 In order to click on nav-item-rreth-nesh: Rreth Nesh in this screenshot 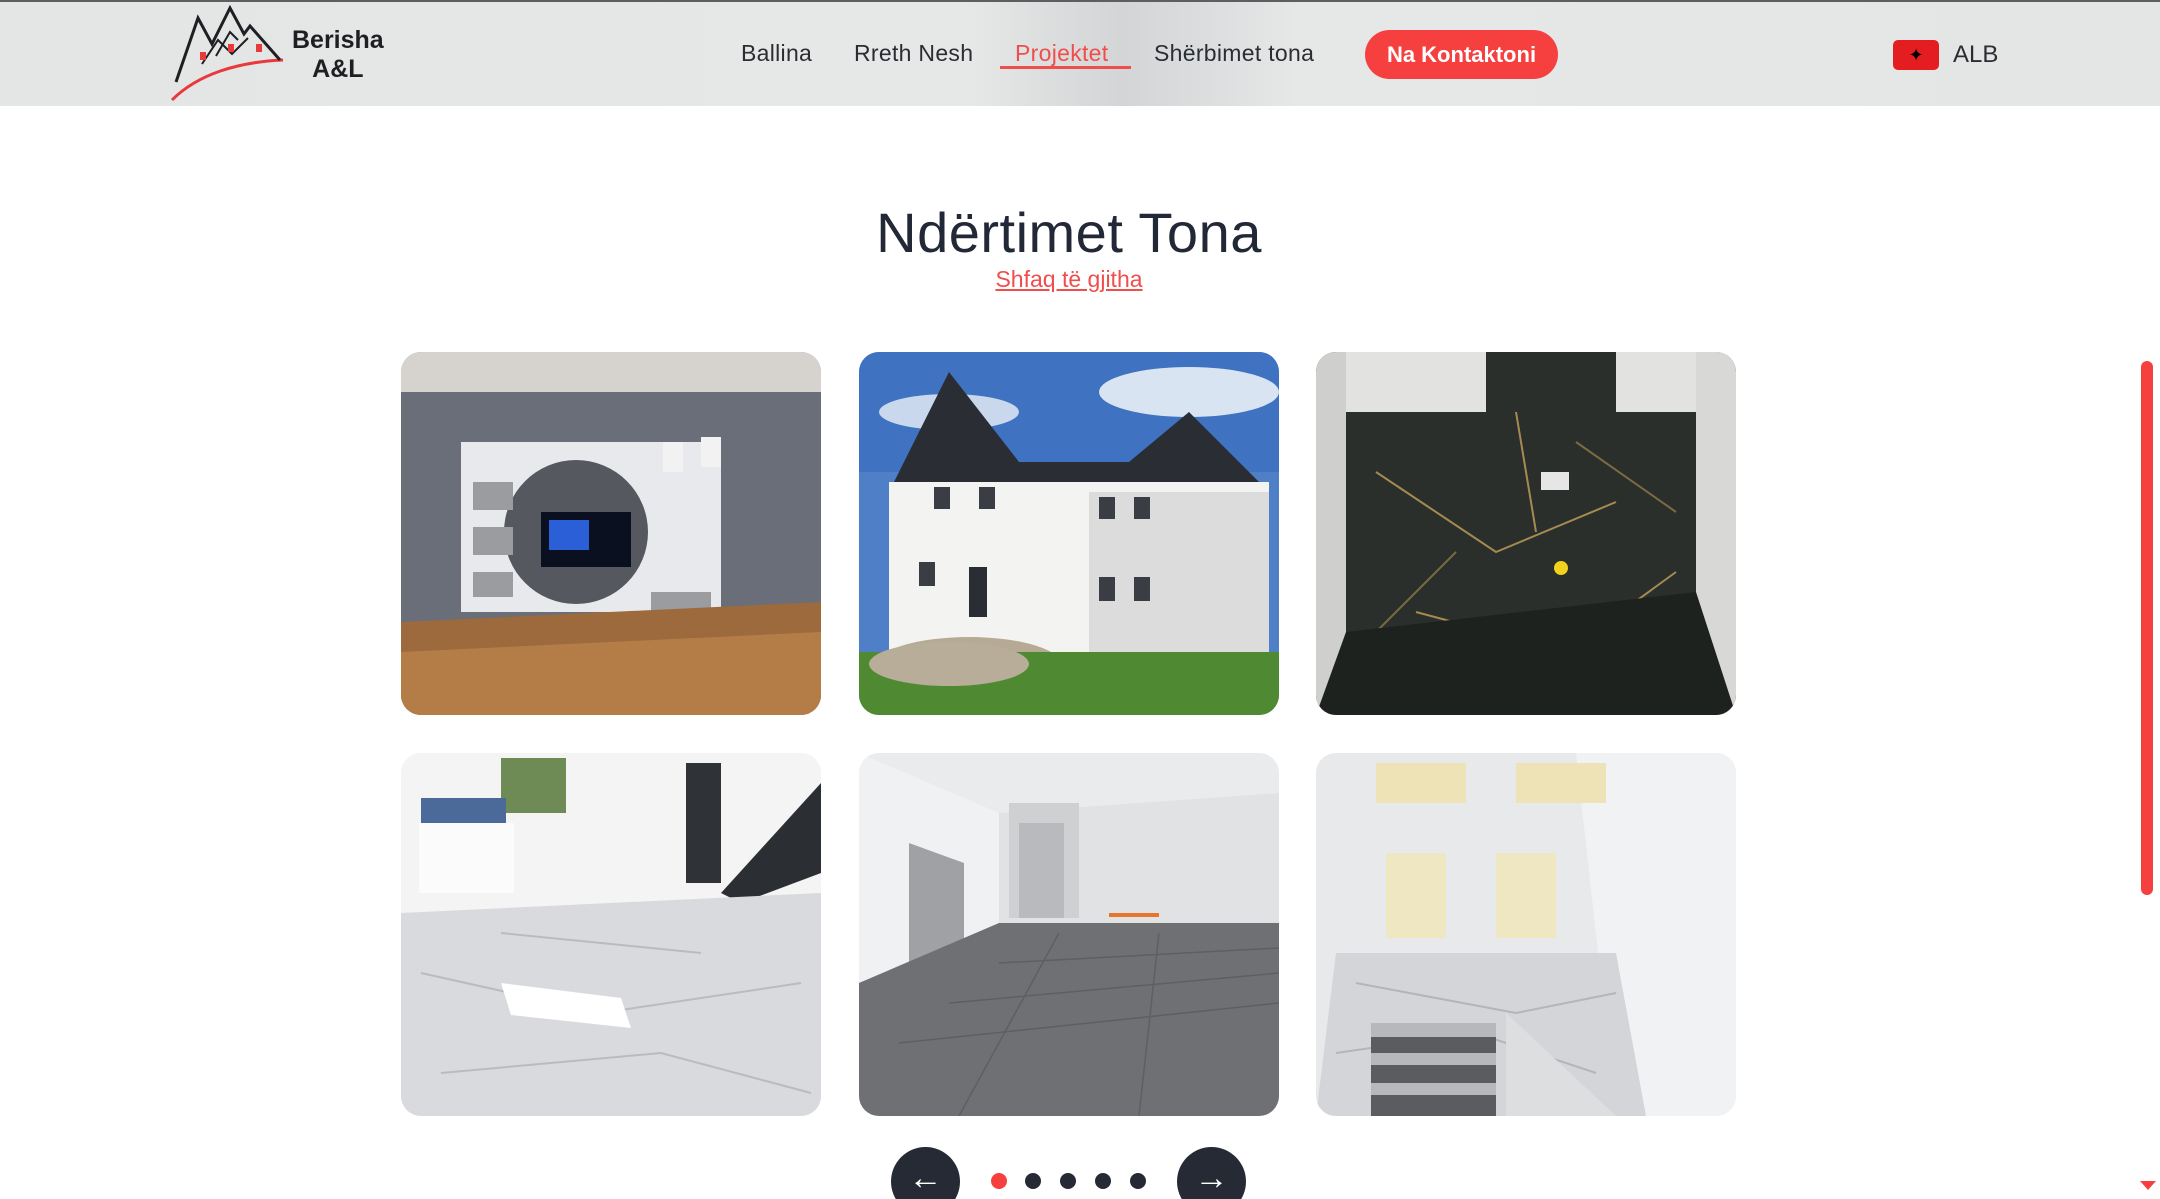, I will do `click(913, 53)`.